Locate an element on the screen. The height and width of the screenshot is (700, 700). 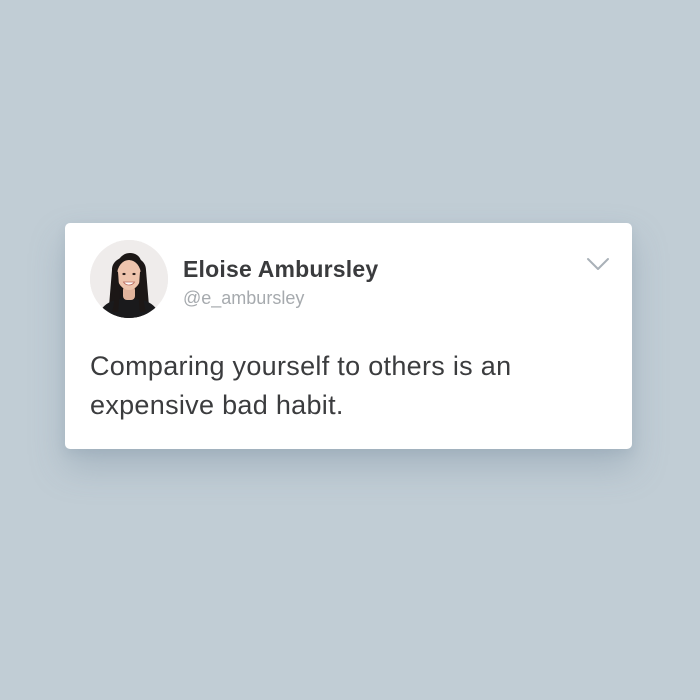
avatar is located at coordinates (129, 279).